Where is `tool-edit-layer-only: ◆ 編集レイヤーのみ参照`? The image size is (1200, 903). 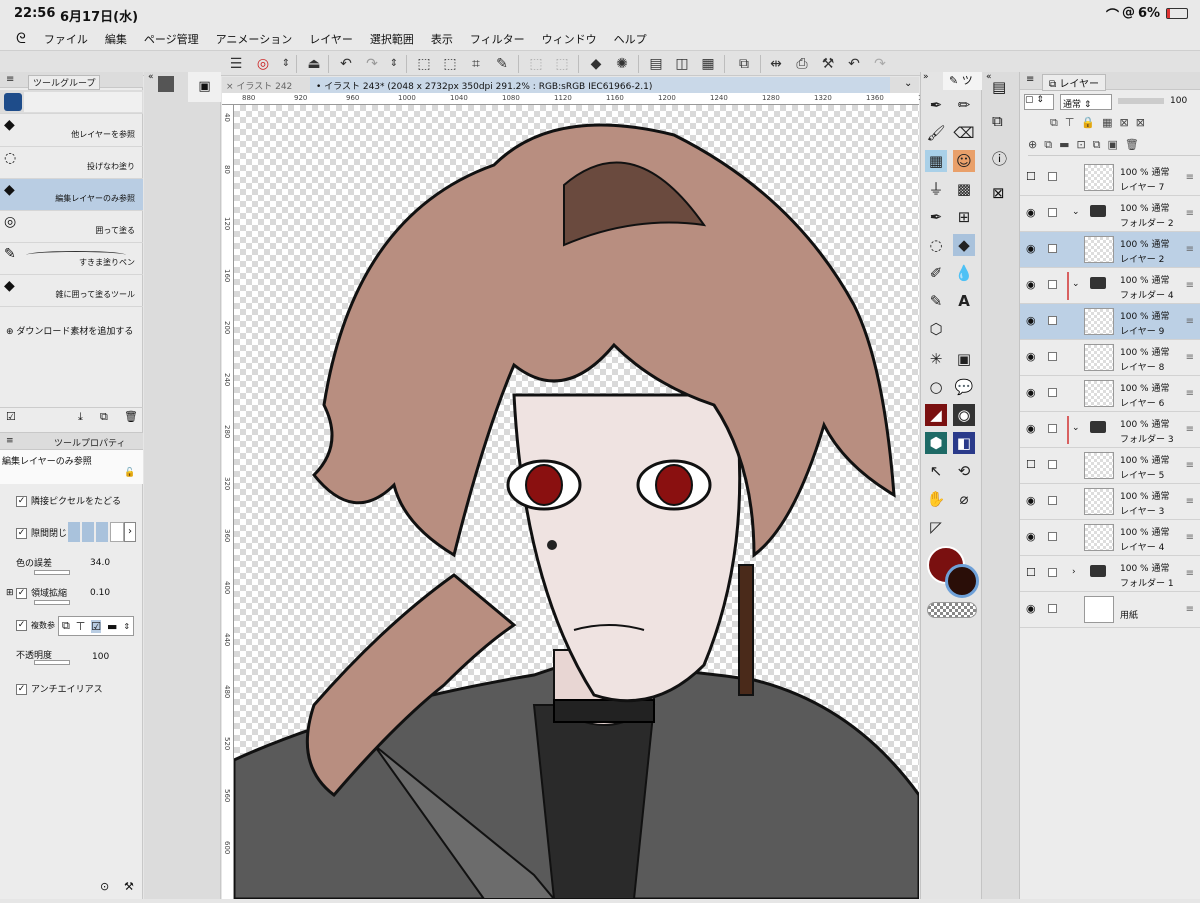
tool-edit-layer-only: ◆ 編集レイヤーのみ参照 is located at coordinates (71, 195).